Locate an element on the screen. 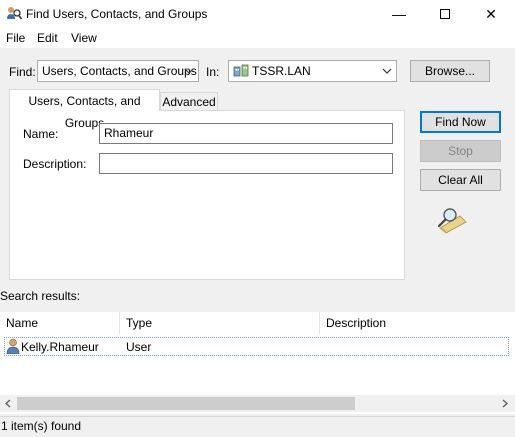 This screenshot has height=437, width=515. menu-edit: Edit is located at coordinates (47, 38).